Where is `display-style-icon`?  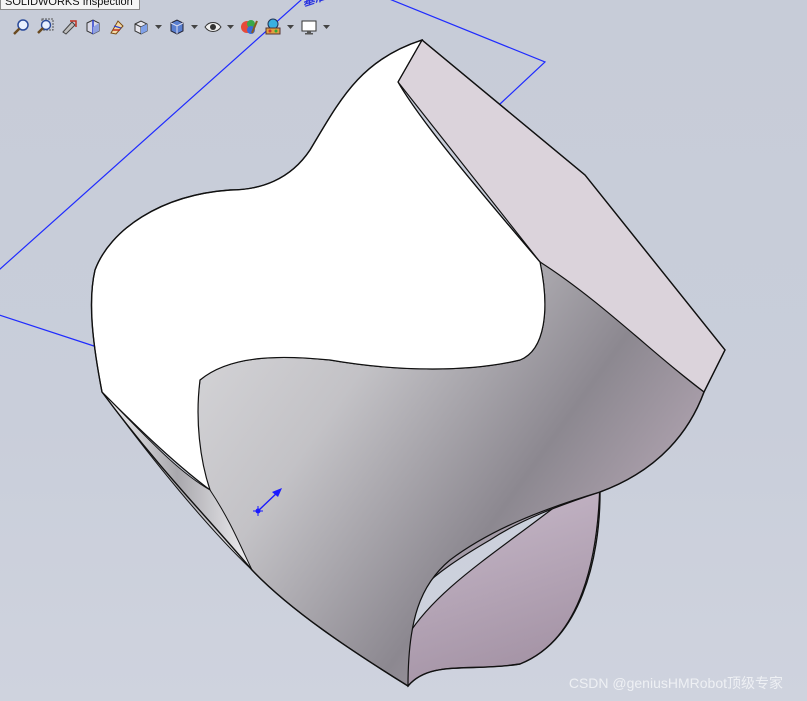
display-style-icon is located at coordinates (177, 27).